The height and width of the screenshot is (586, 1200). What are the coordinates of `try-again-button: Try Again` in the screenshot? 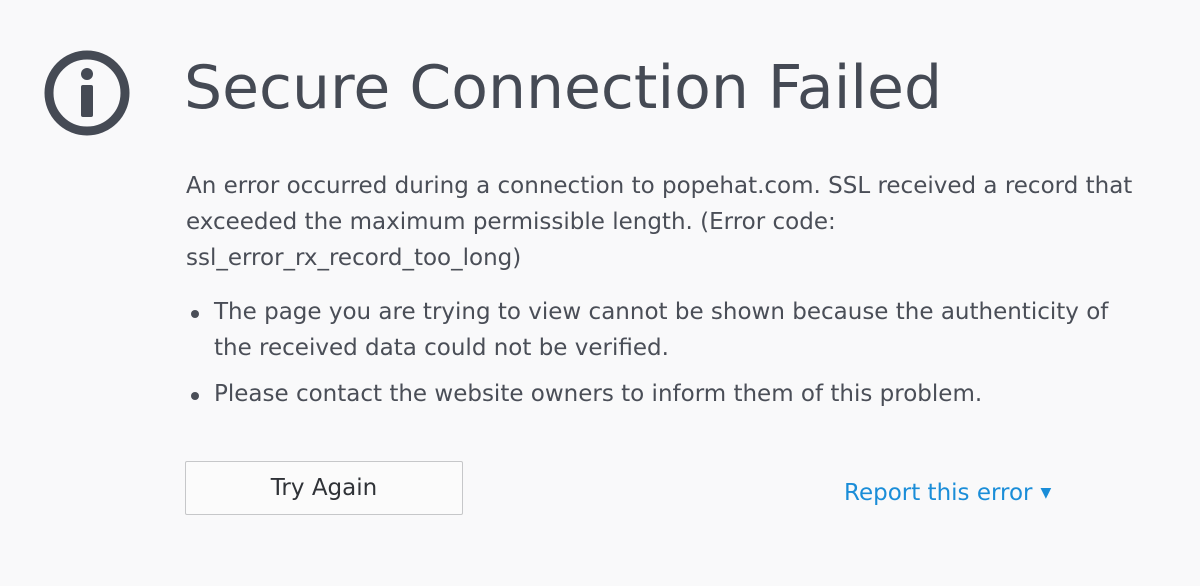 It's located at (324, 488).